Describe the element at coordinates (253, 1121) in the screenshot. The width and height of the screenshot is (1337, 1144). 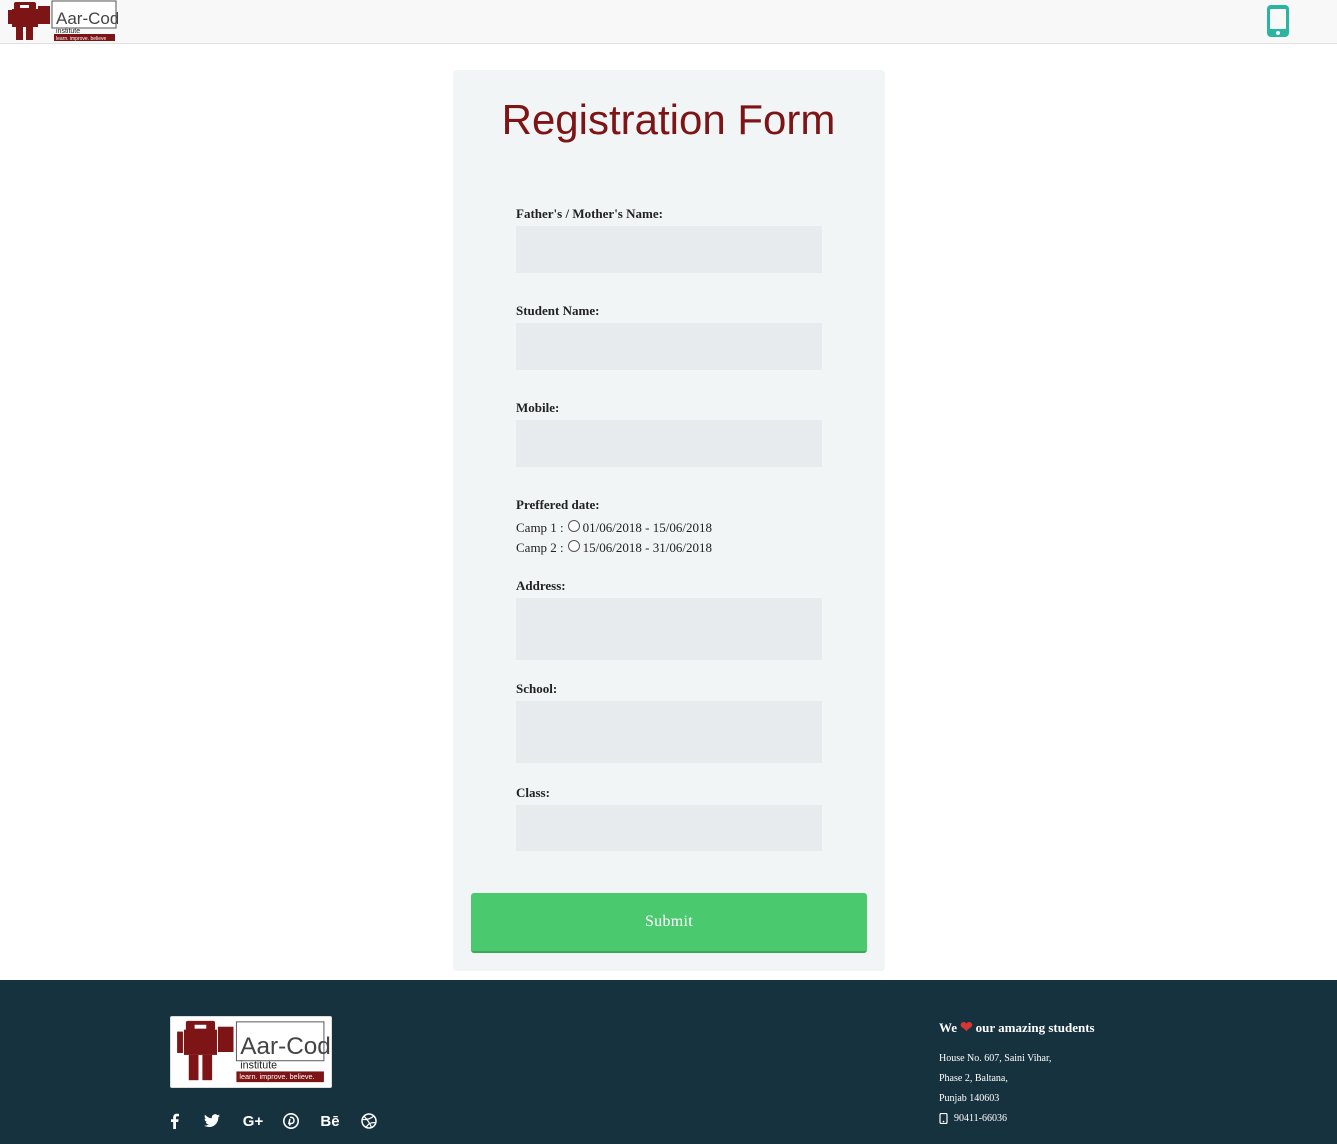
I see `google-plus-icon: G+` at that location.